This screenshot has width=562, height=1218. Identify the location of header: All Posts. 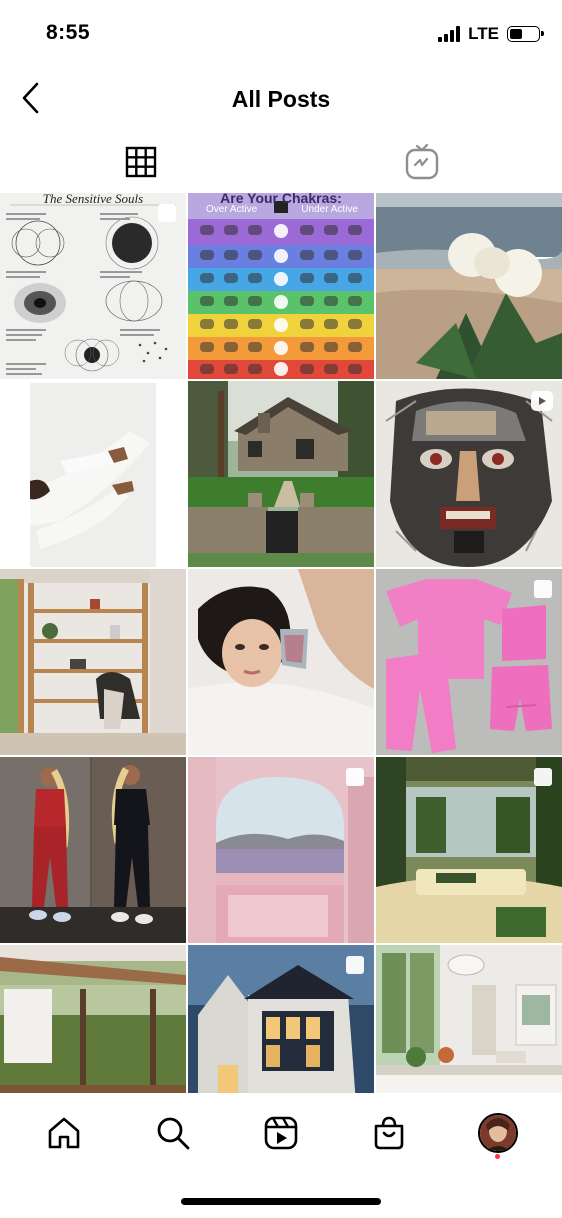
(281, 99).